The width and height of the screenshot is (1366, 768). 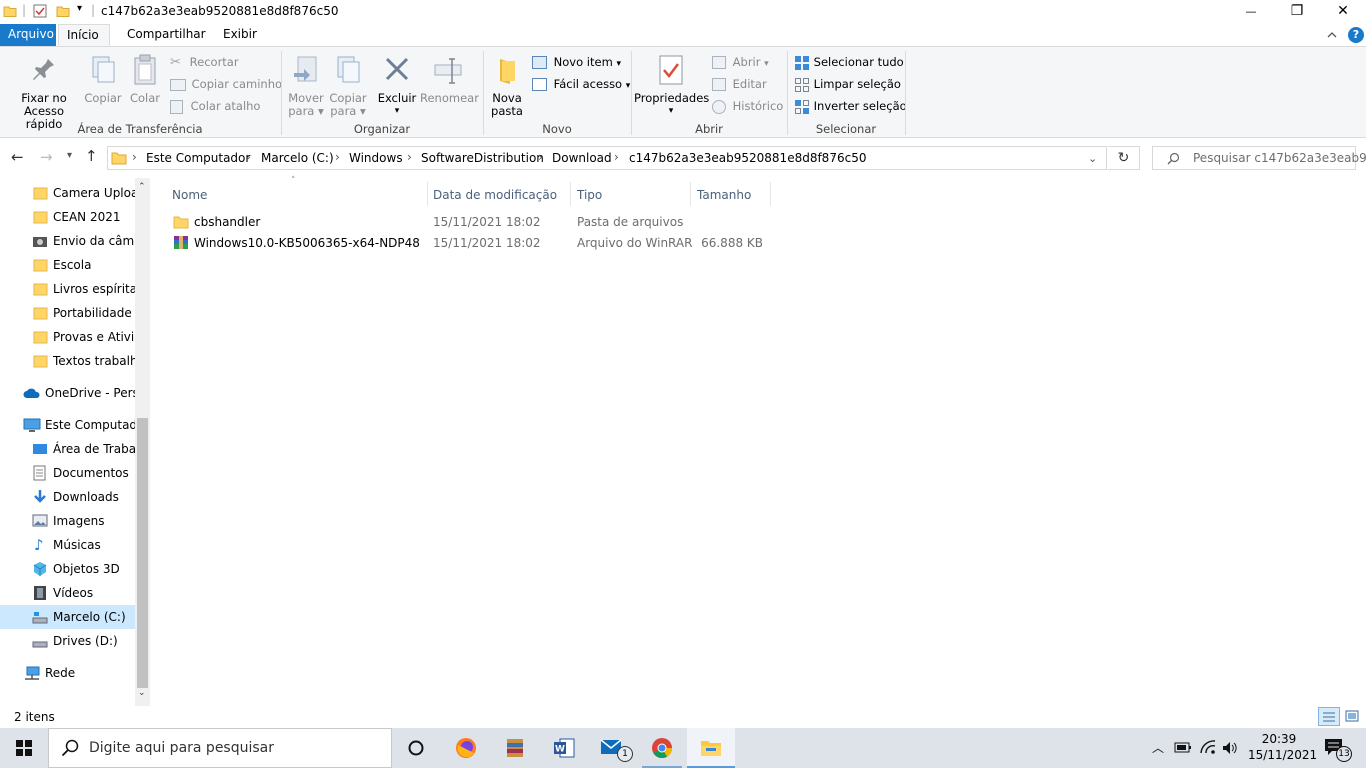 What do you see at coordinates (142, 693) in the screenshot?
I see `scroll-down-arrow-icon: ⌄` at bounding box center [142, 693].